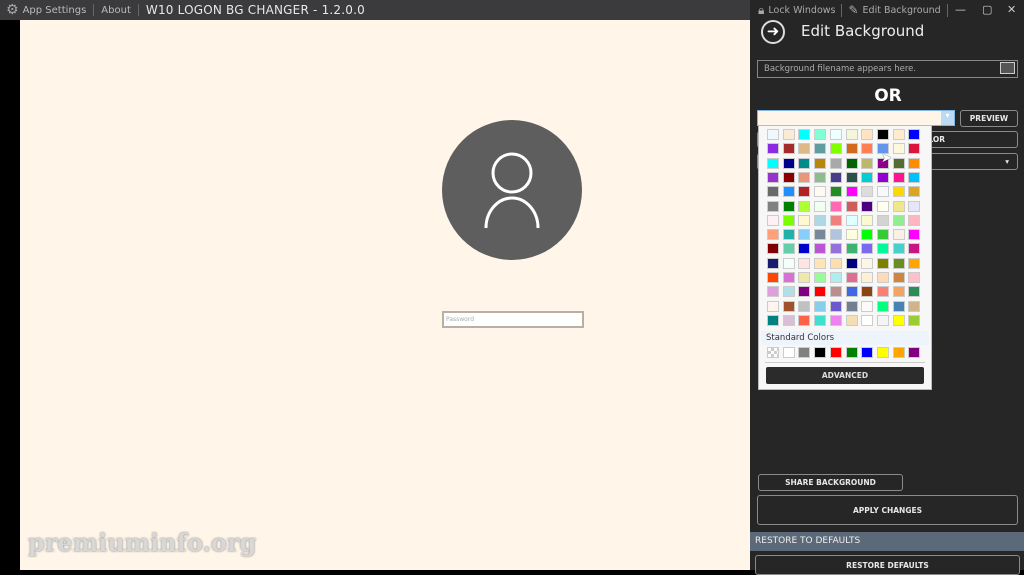 Image resolution: width=1024 pixels, height=575 pixels. What do you see at coordinates (773, 352) in the screenshot?
I see `transparent-swatch` at bounding box center [773, 352].